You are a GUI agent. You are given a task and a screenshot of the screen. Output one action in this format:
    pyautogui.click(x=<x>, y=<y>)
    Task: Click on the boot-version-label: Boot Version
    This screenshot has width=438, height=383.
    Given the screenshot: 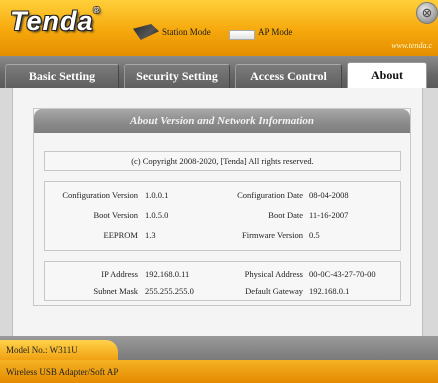 What is the action you would take?
    pyautogui.click(x=115, y=215)
    